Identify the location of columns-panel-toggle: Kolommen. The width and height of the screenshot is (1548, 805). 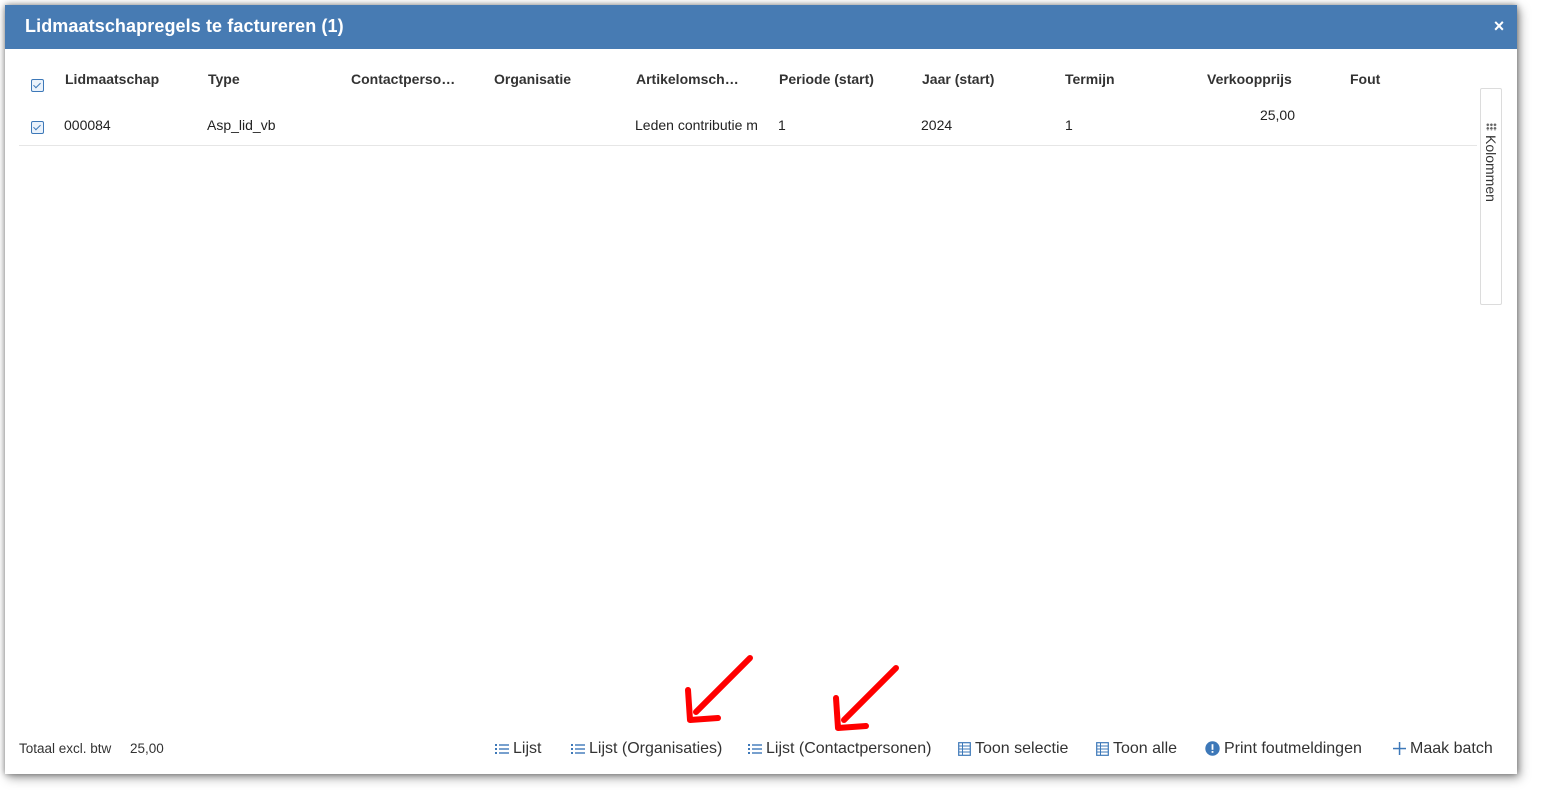
(1491, 196).